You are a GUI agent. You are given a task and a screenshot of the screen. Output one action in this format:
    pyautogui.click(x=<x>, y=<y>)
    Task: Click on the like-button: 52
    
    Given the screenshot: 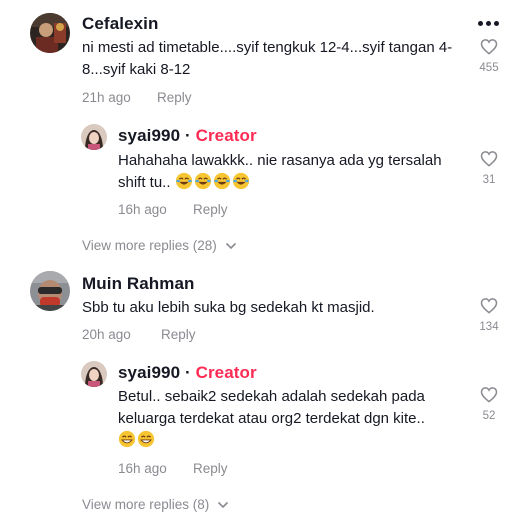 What is the action you would take?
    pyautogui.click(x=489, y=404)
    